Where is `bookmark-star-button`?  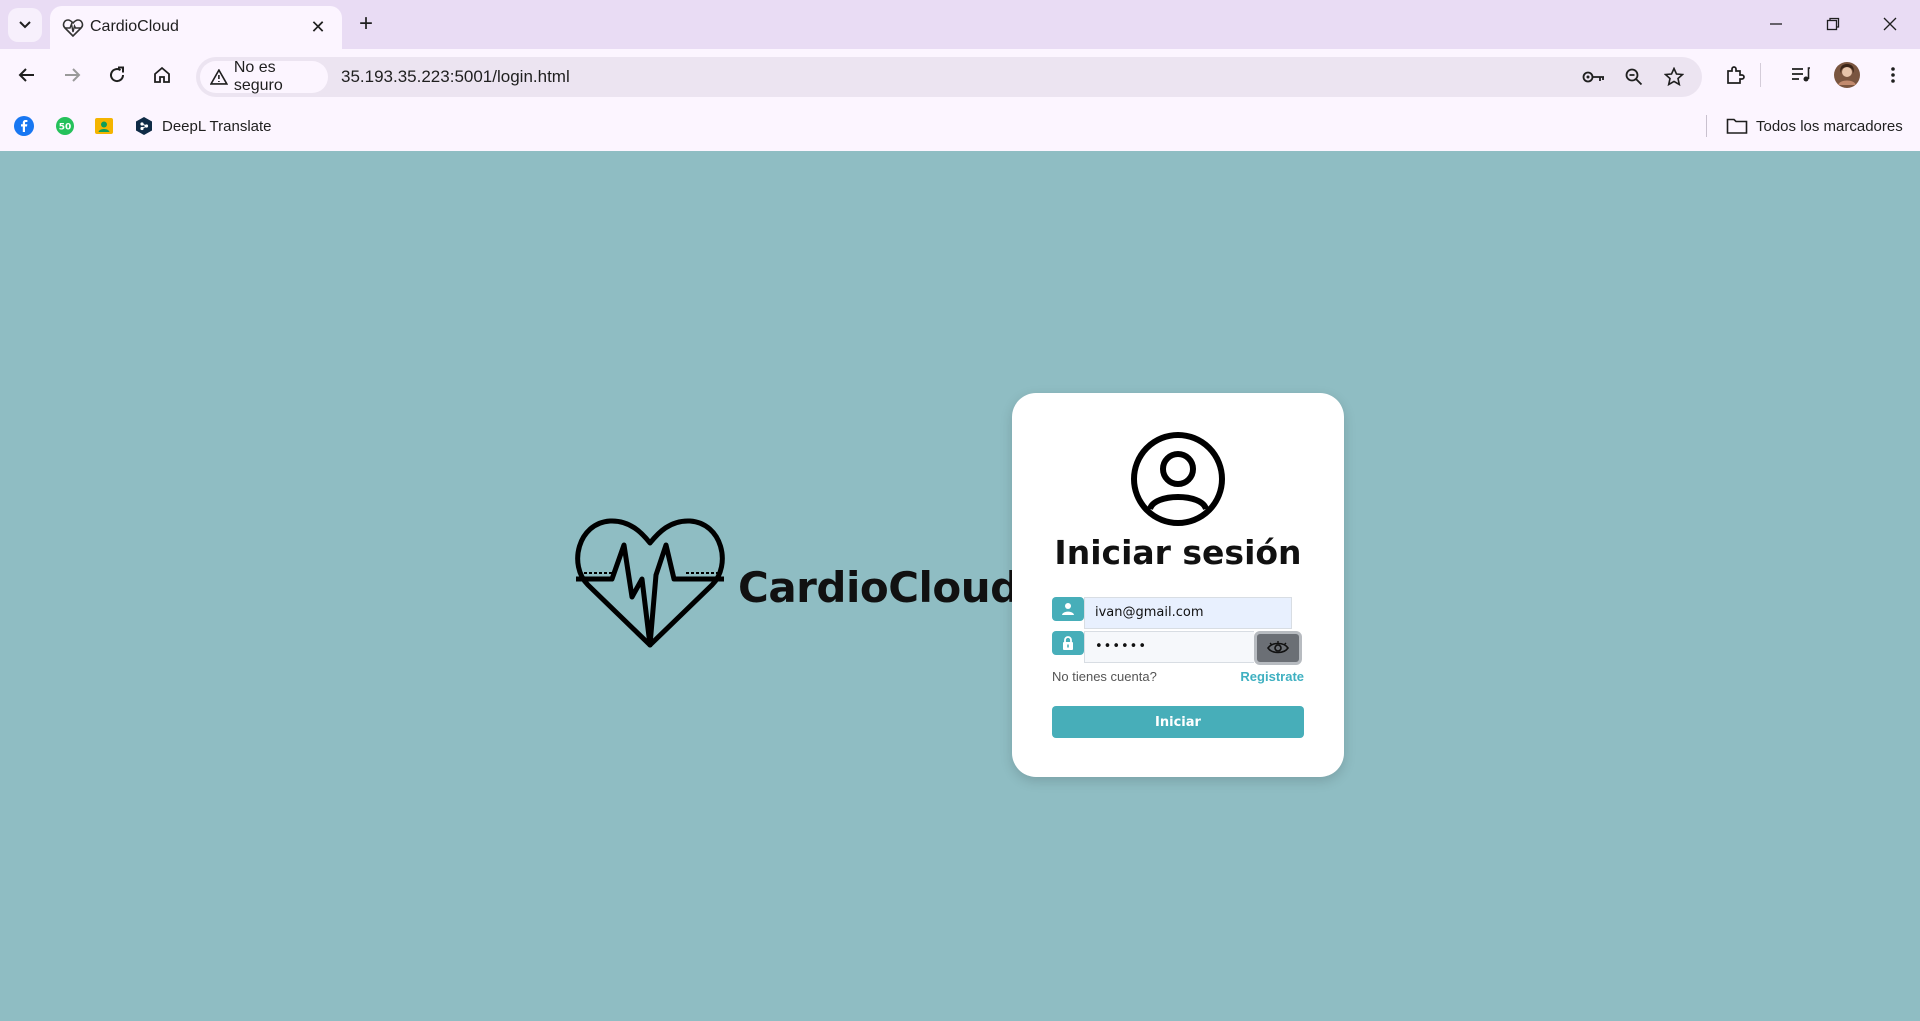
bookmark-star-button is located at coordinates (1674, 77).